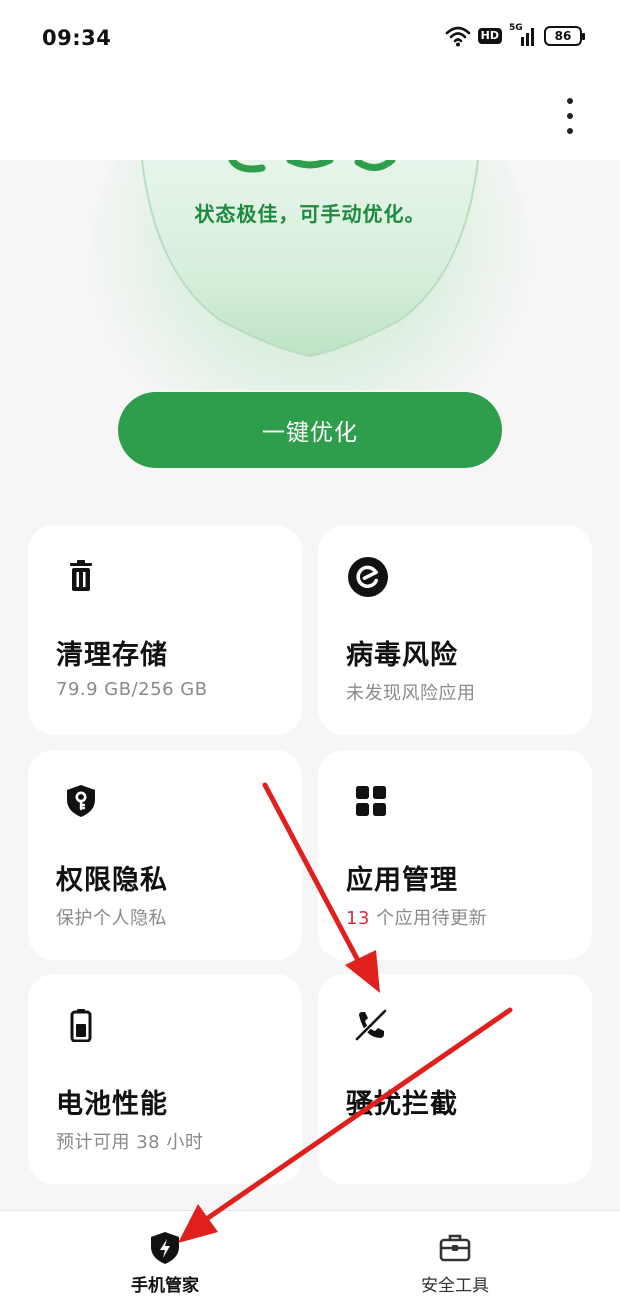  What do you see at coordinates (310, 118) in the screenshot?
I see `app-bar` at bounding box center [310, 118].